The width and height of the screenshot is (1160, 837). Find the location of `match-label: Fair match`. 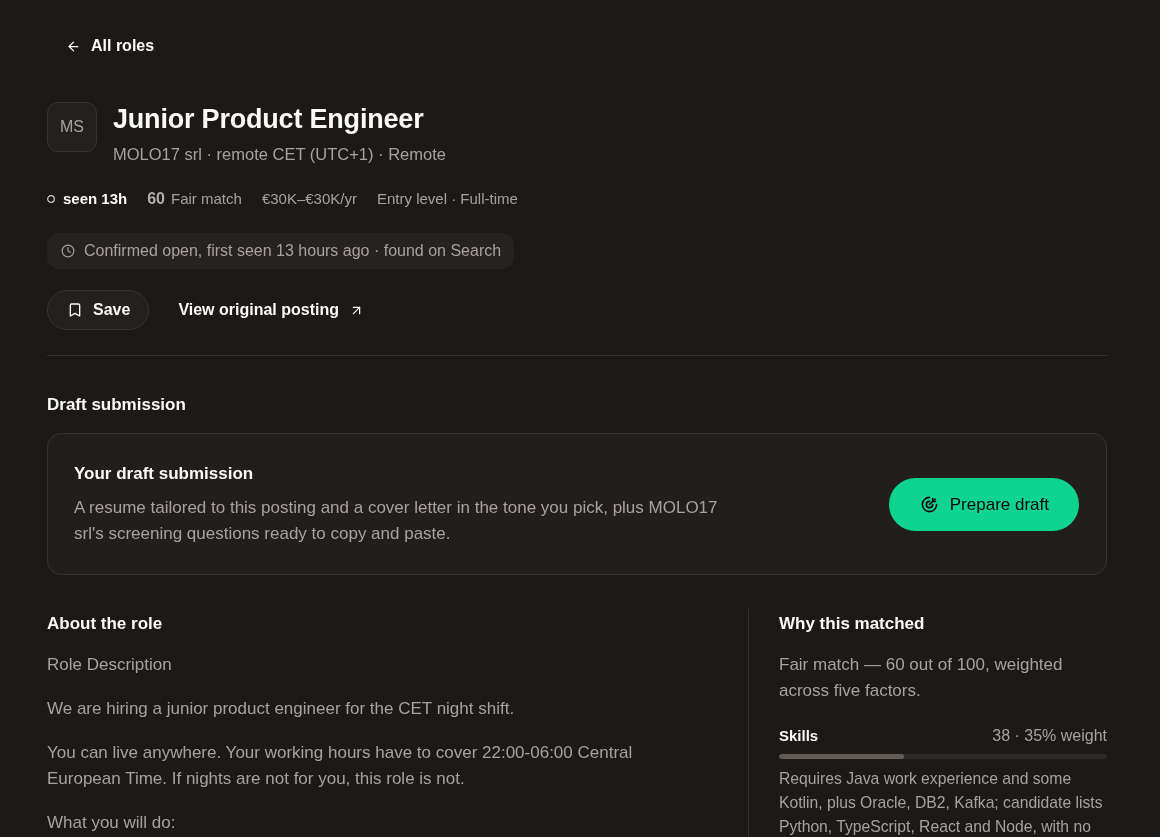

match-label: Fair match is located at coordinates (206, 199).